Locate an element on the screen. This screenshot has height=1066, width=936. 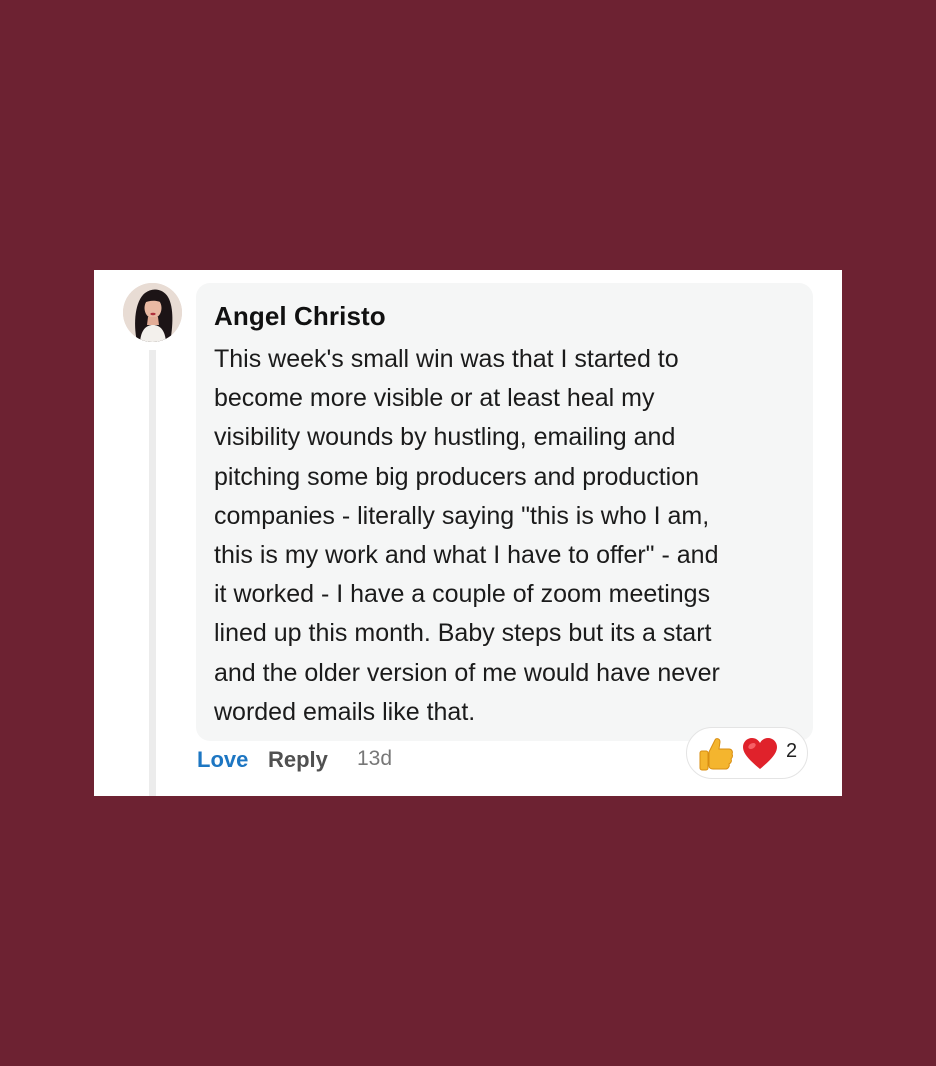
reply-button: Reply is located at coordinates (298, 760).